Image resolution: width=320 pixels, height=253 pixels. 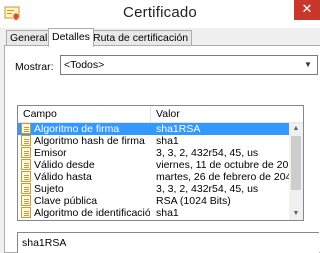 I want to click on list-header: Campo Valor, so click(x=160, y=114).